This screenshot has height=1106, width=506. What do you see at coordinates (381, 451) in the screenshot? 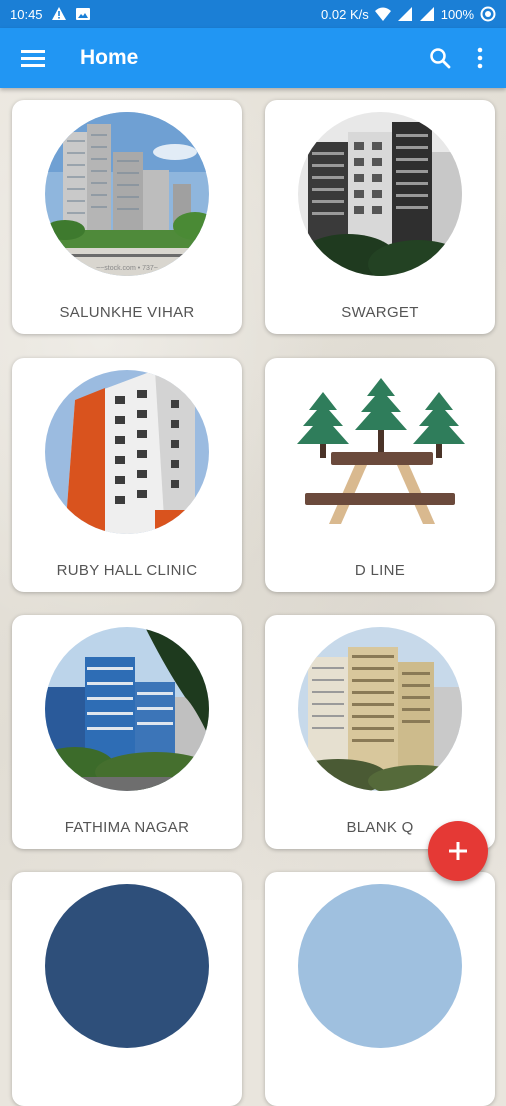
I see `picnic-park-icon` at bounding box center [381, 451].